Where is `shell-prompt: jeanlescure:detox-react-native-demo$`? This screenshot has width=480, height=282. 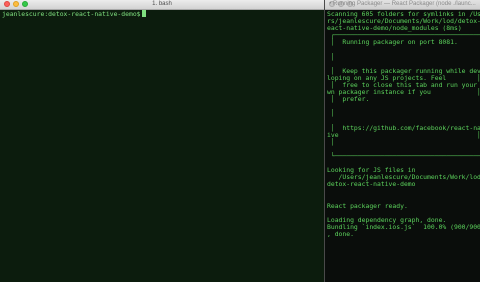 shell-prompt: jeanlescure:detox-react-native-demo$ is located at coordinates (71, 14).